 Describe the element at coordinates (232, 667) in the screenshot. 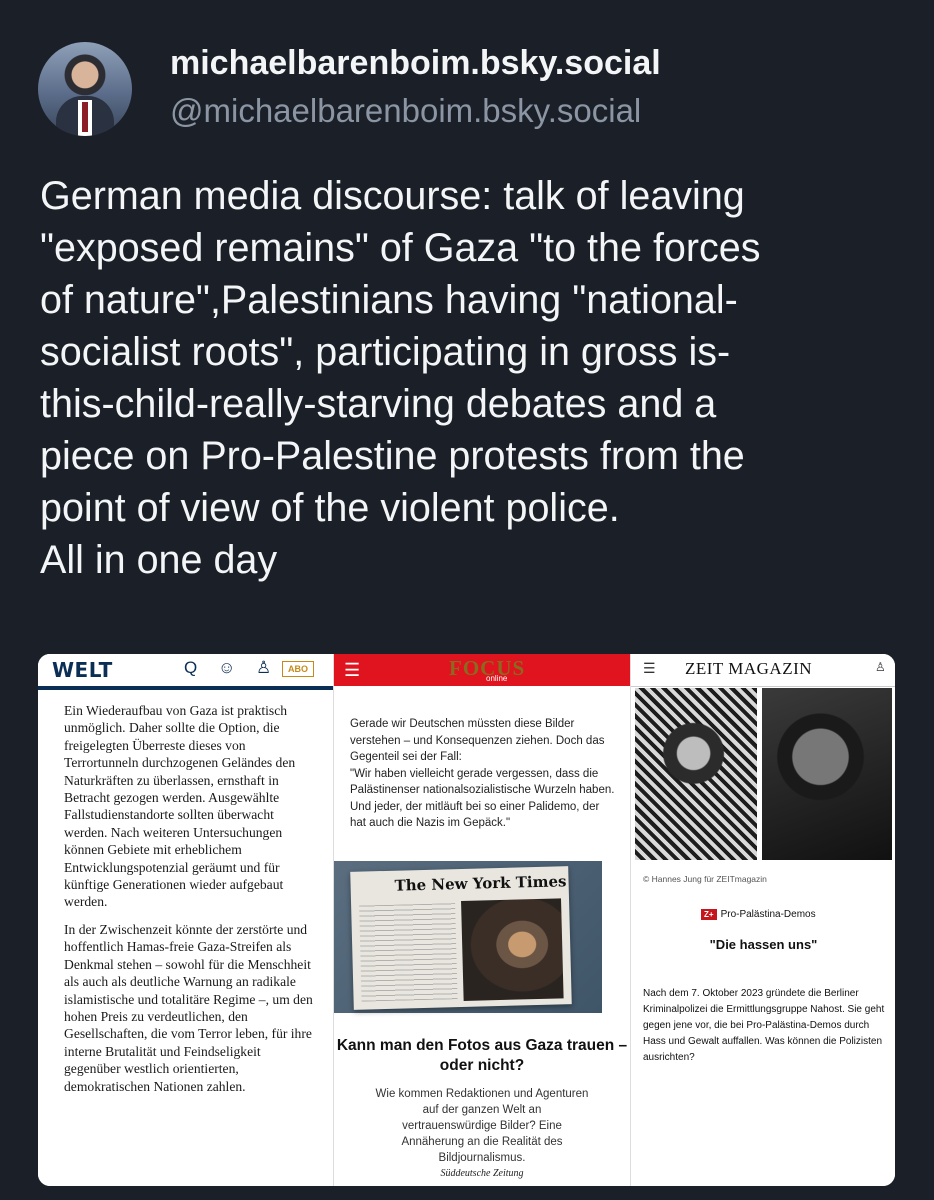

I see `search-accessibility-user-icons: Q ☺ ♙` at that location.